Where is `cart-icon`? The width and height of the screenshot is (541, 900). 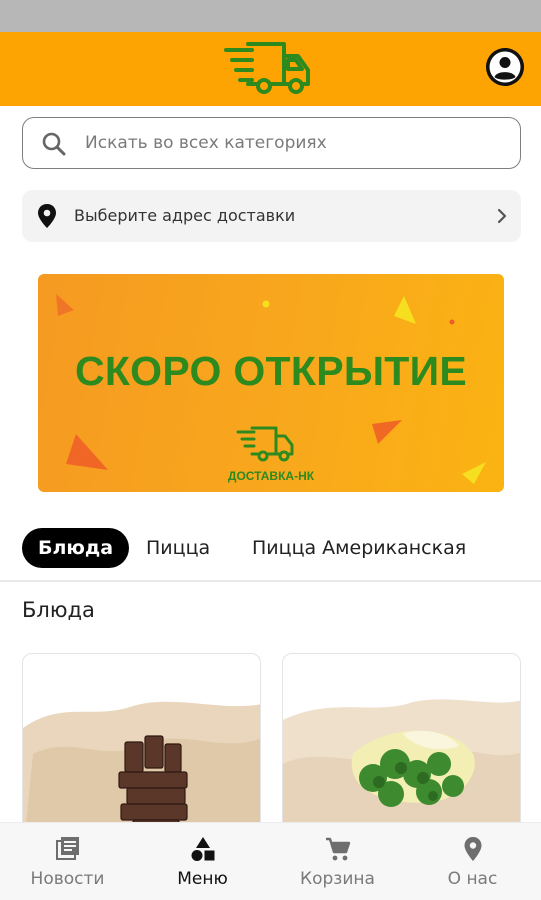
cart-icon is located at coordinates (338, 849).